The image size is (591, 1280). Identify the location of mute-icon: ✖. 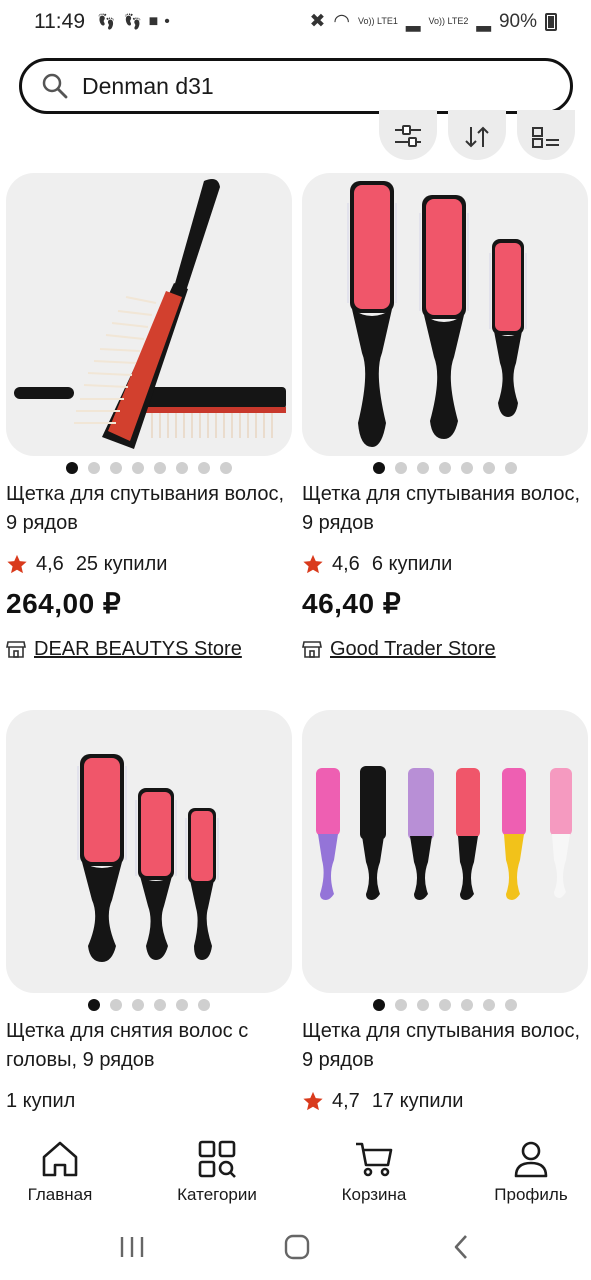
(317, 21).